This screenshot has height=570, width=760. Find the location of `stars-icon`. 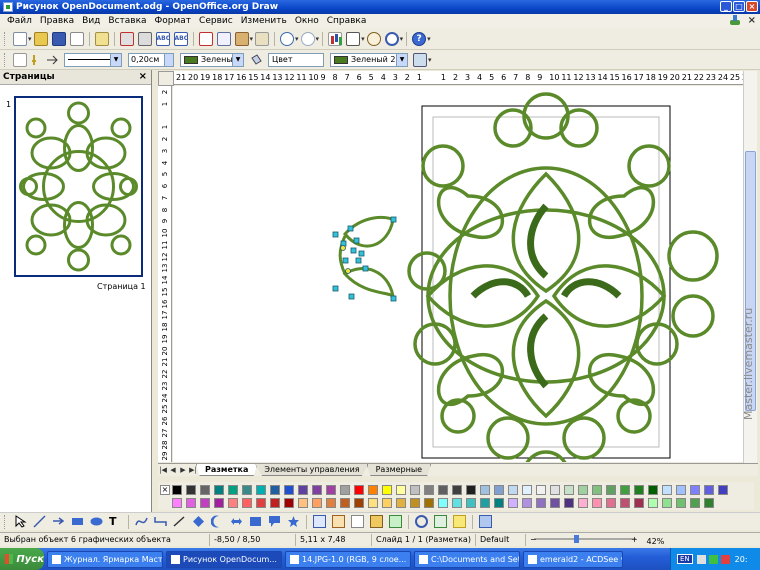

stars-icon is located at coordinates (293, 521).